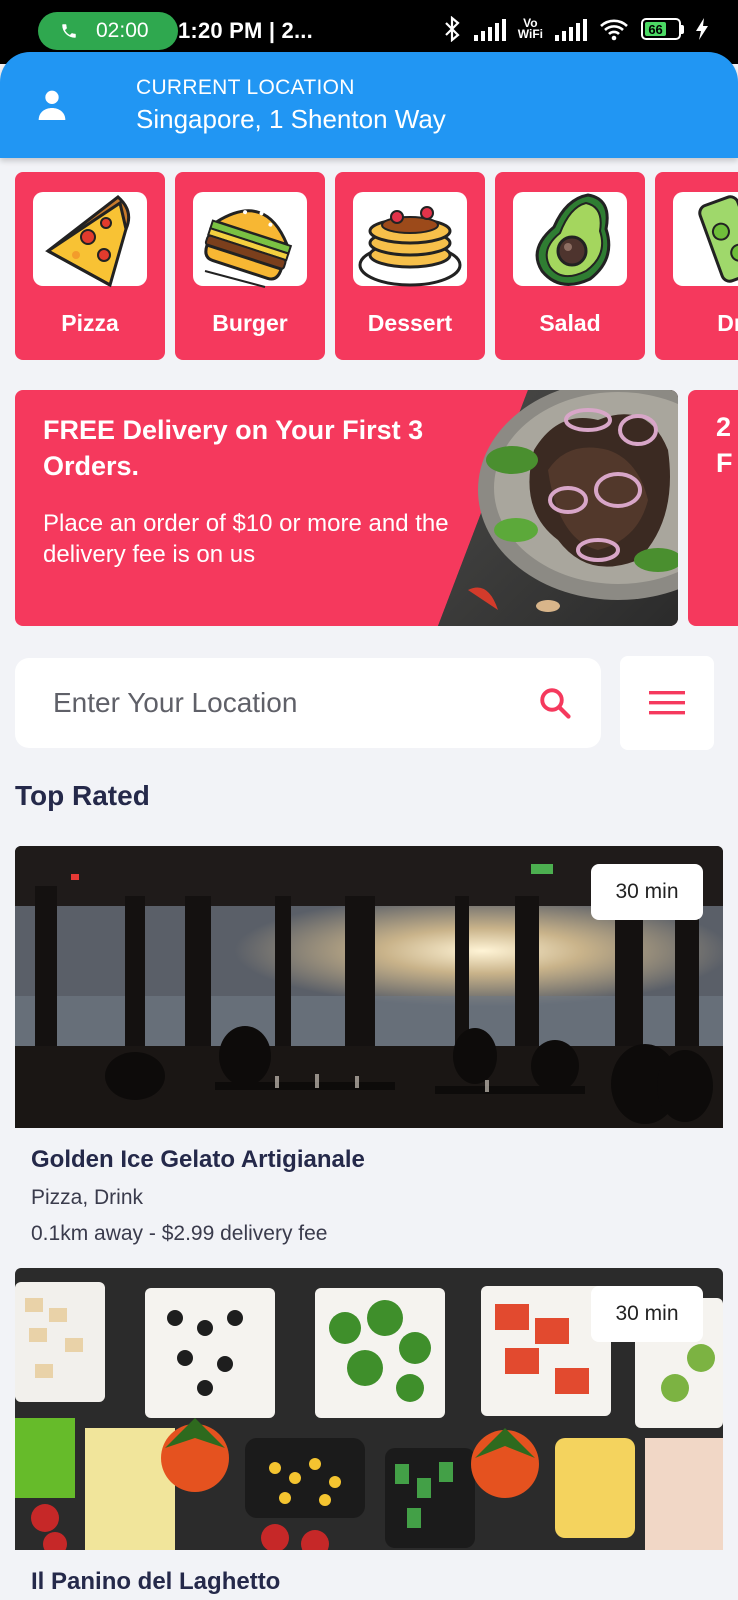  I want to click on pancake-icon, so click(410, 239).